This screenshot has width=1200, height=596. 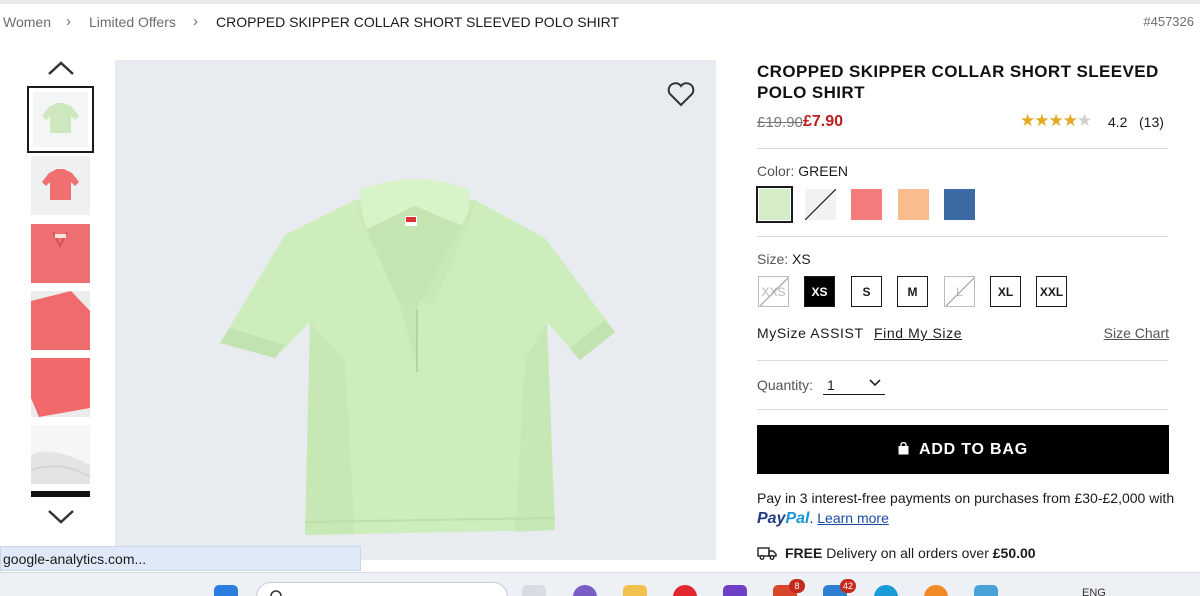 I want to click on mysize-assist-label: MySize ASSIST, so click(x=810, y=333).